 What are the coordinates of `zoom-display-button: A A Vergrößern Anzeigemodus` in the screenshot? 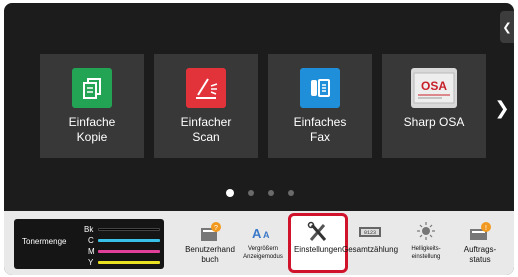 It's located at (263, 245).